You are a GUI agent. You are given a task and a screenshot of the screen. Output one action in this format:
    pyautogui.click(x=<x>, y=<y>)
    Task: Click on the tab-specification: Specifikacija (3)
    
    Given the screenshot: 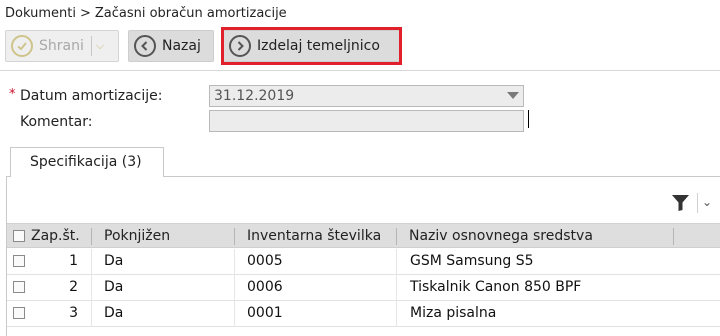 What is the action you would take?
    pyautogui.click(x=87, y=162)
    